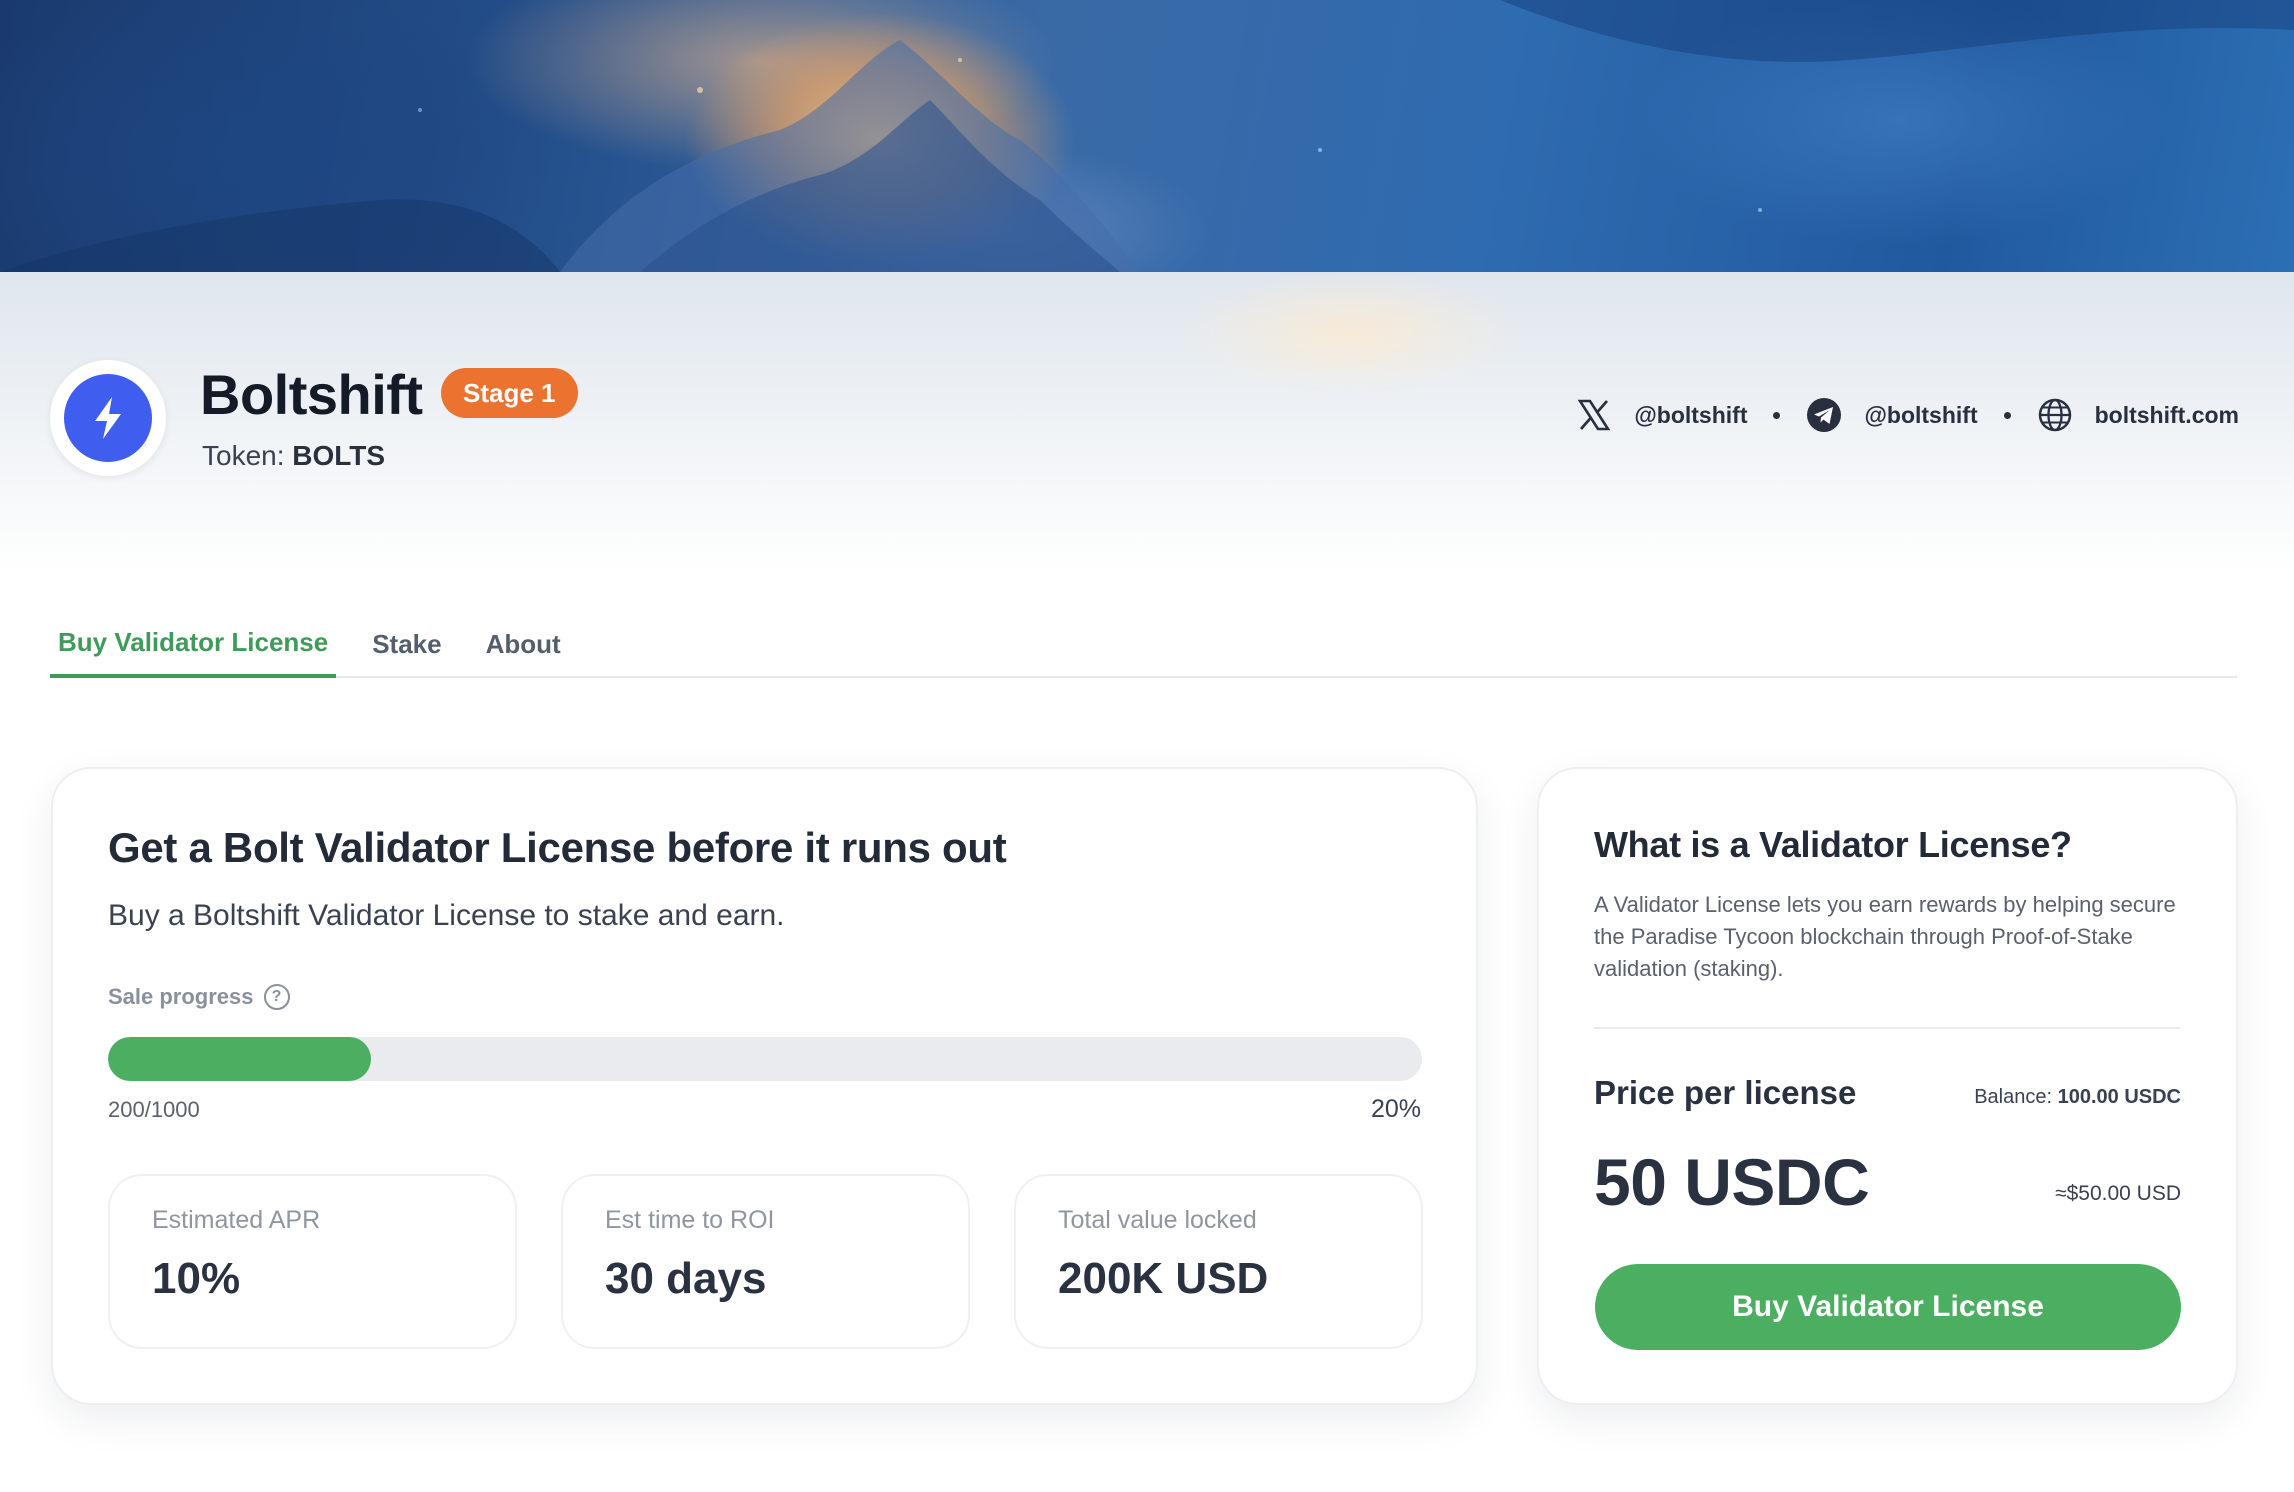 This screenshot has width=2294, height=1492. What do you see at coordinates (193, 644) in the screenshot?
I see `tab-buy-validator-license: Buy Validator License` at bounding box center [193, 644].